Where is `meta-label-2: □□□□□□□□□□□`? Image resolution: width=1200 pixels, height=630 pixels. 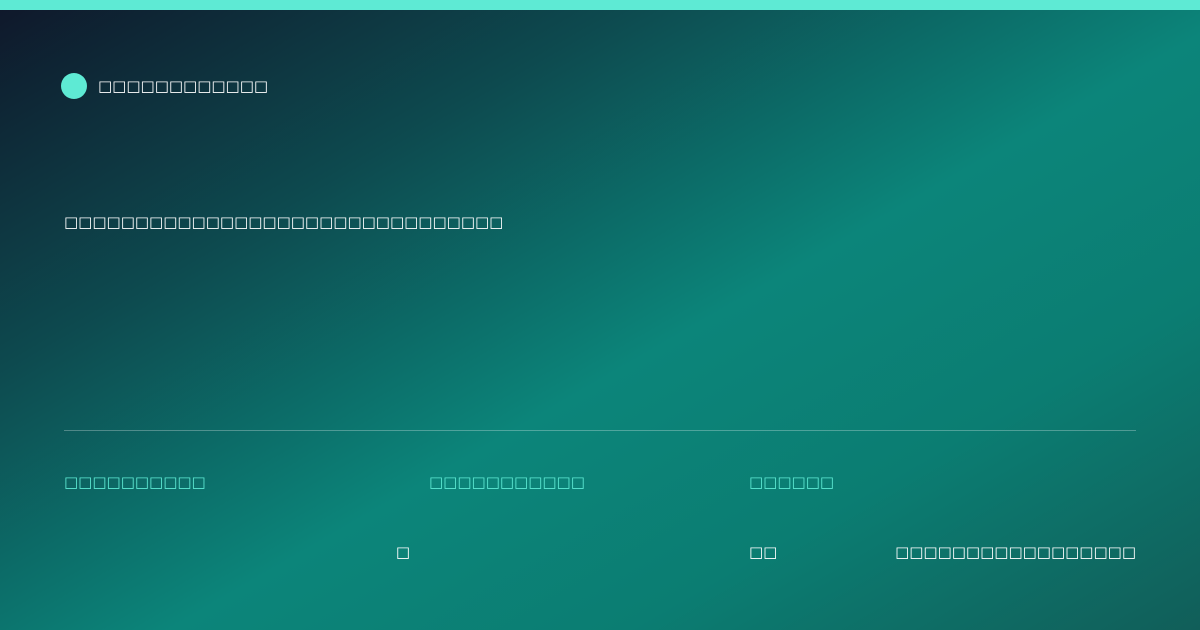
meta-label-2: □□□□□□□□□□□ is located at coordinates (507, 482).